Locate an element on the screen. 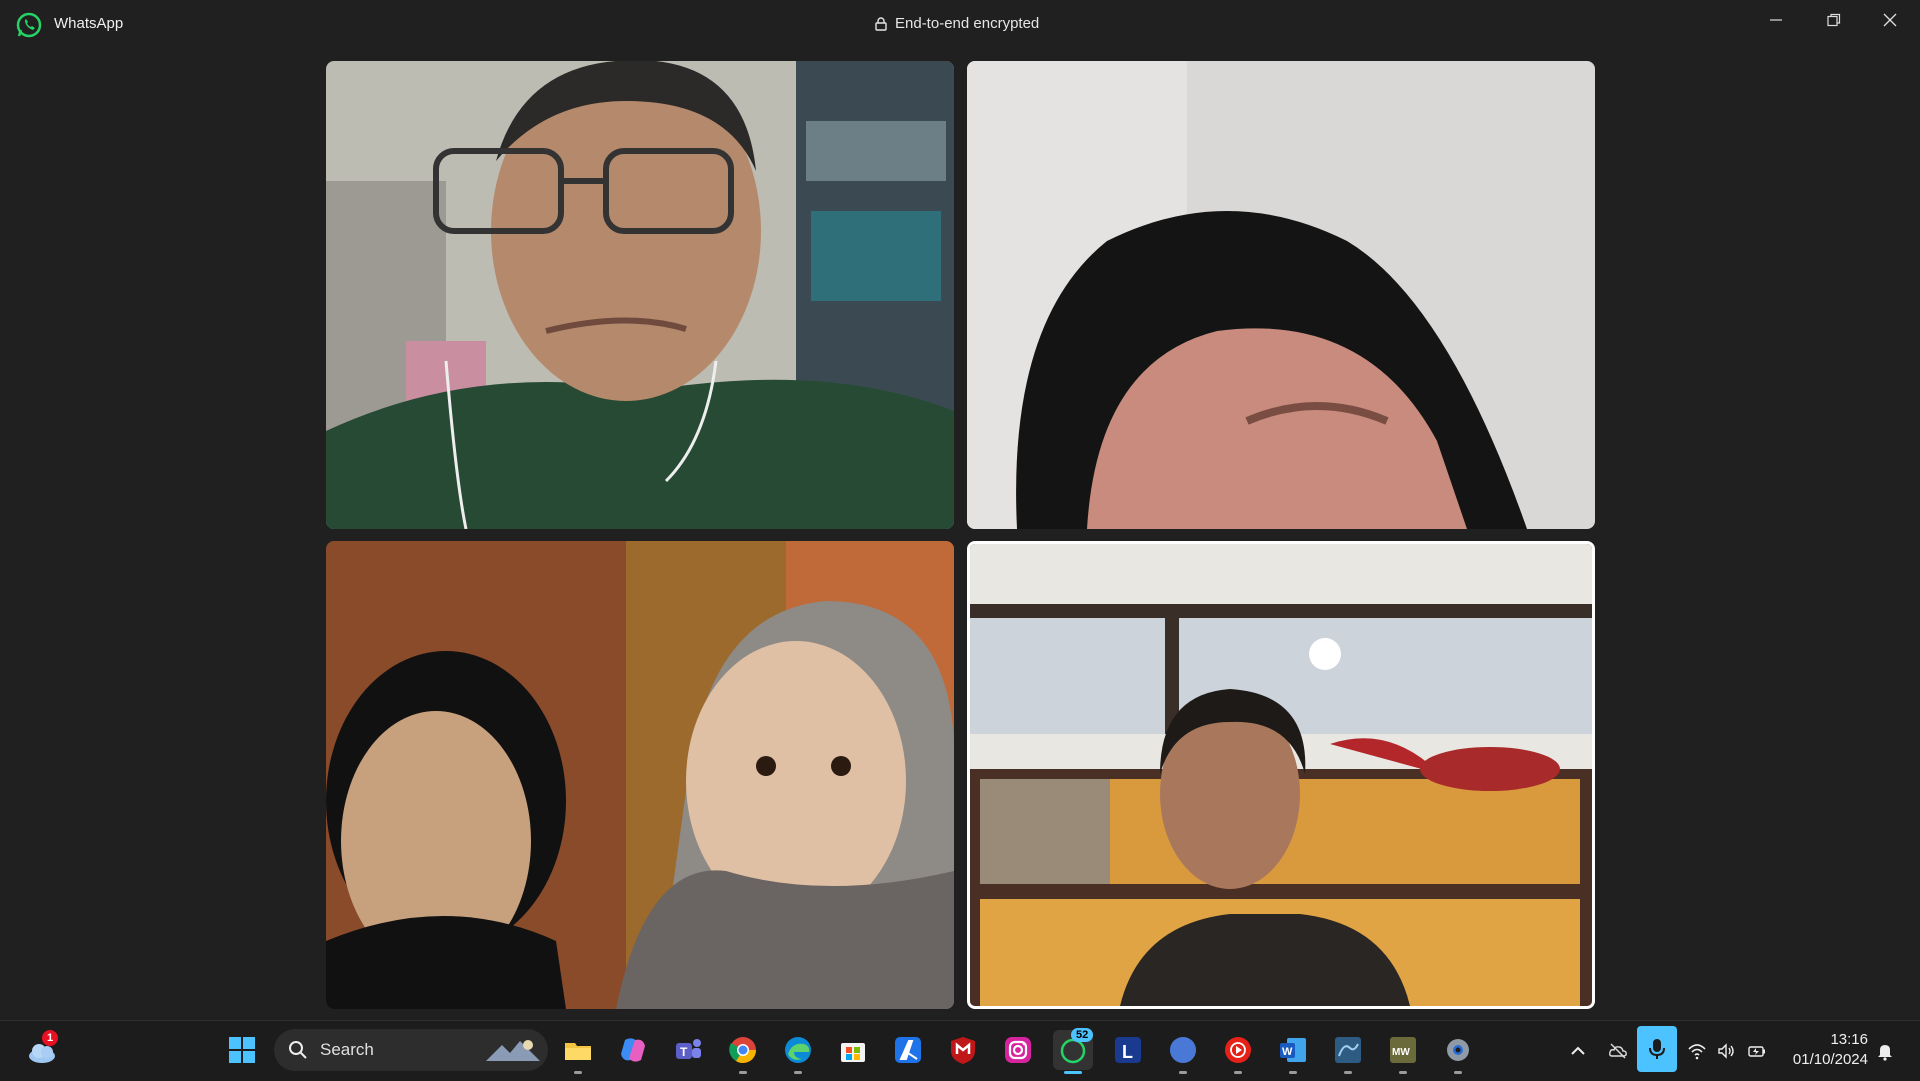 The image size is (1920, 1081). whatsapp-unread-badge: 52 is located at coordinates (1082, 1035).